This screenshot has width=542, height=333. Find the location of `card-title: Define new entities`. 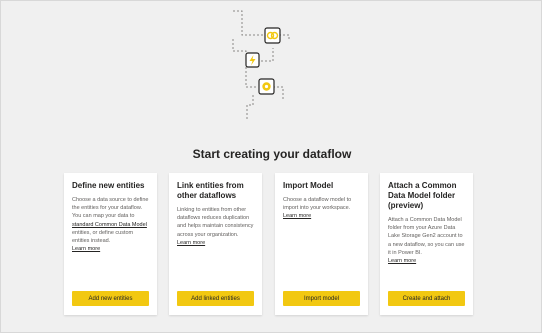

card-title: Define new entities is located at coordinates (108, 185).